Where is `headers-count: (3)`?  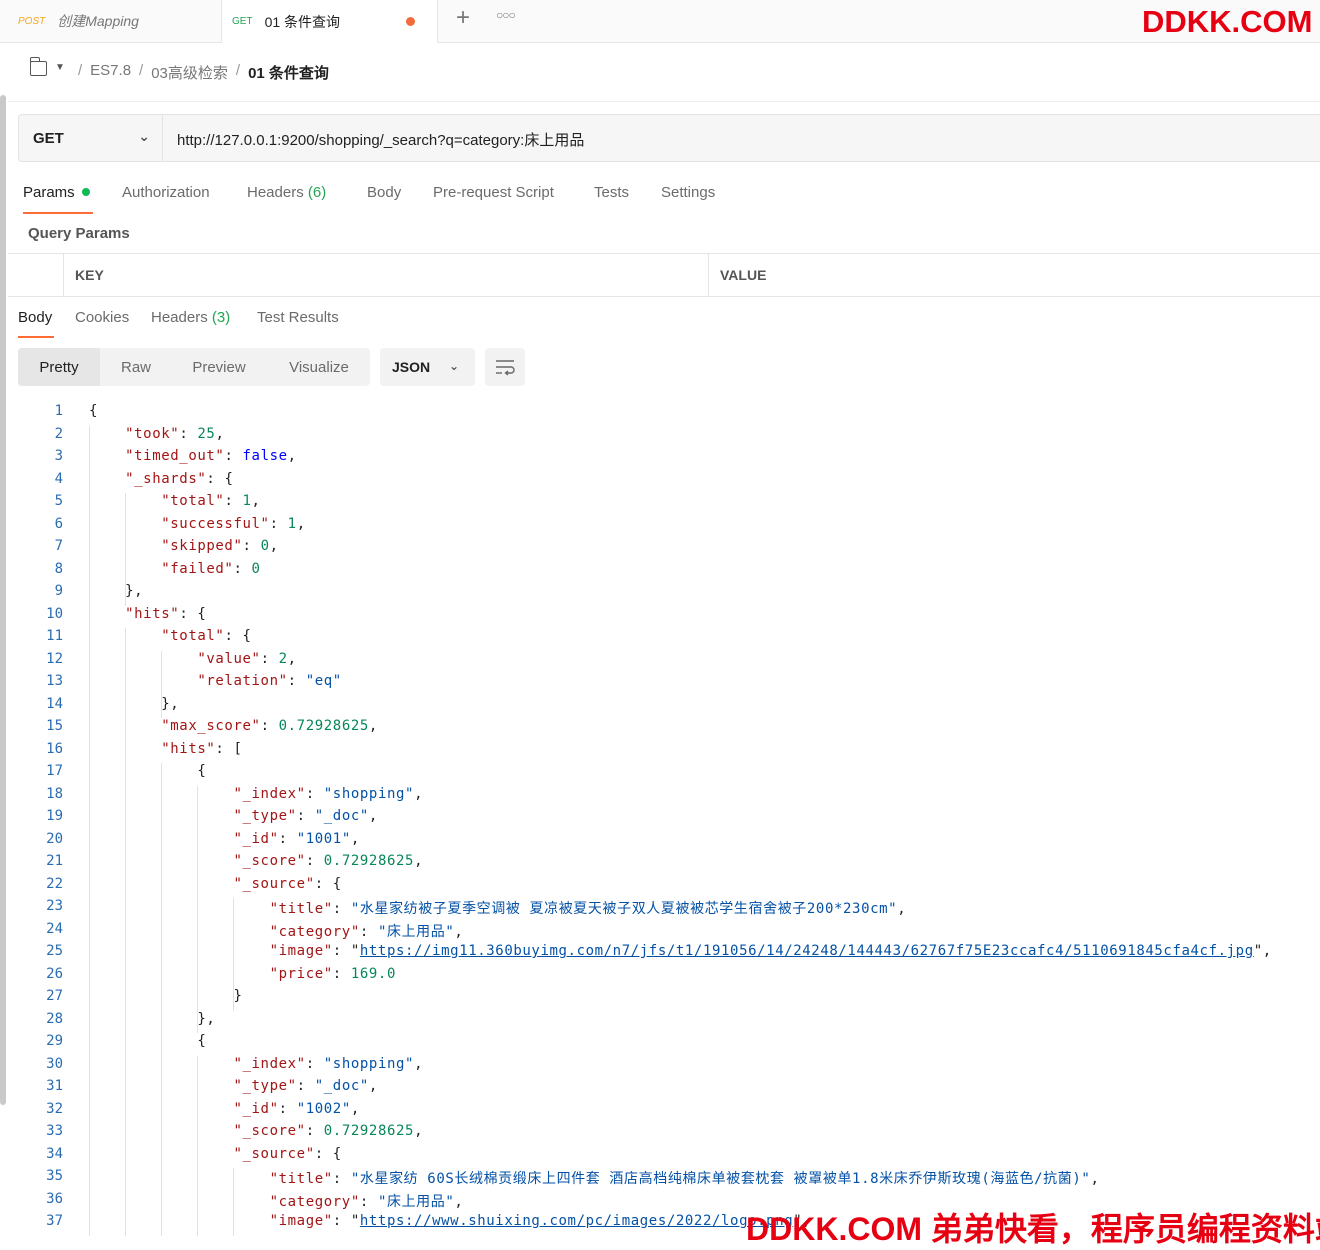 headers-count: (3) is located at coordinates (221, 317).